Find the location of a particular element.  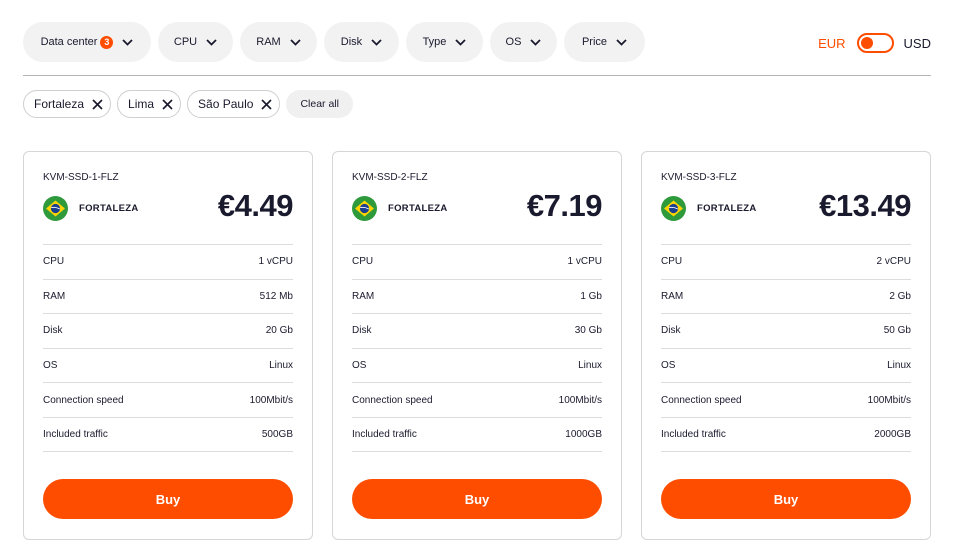

filter-disk: Disk is located at coordinates (361, 42).